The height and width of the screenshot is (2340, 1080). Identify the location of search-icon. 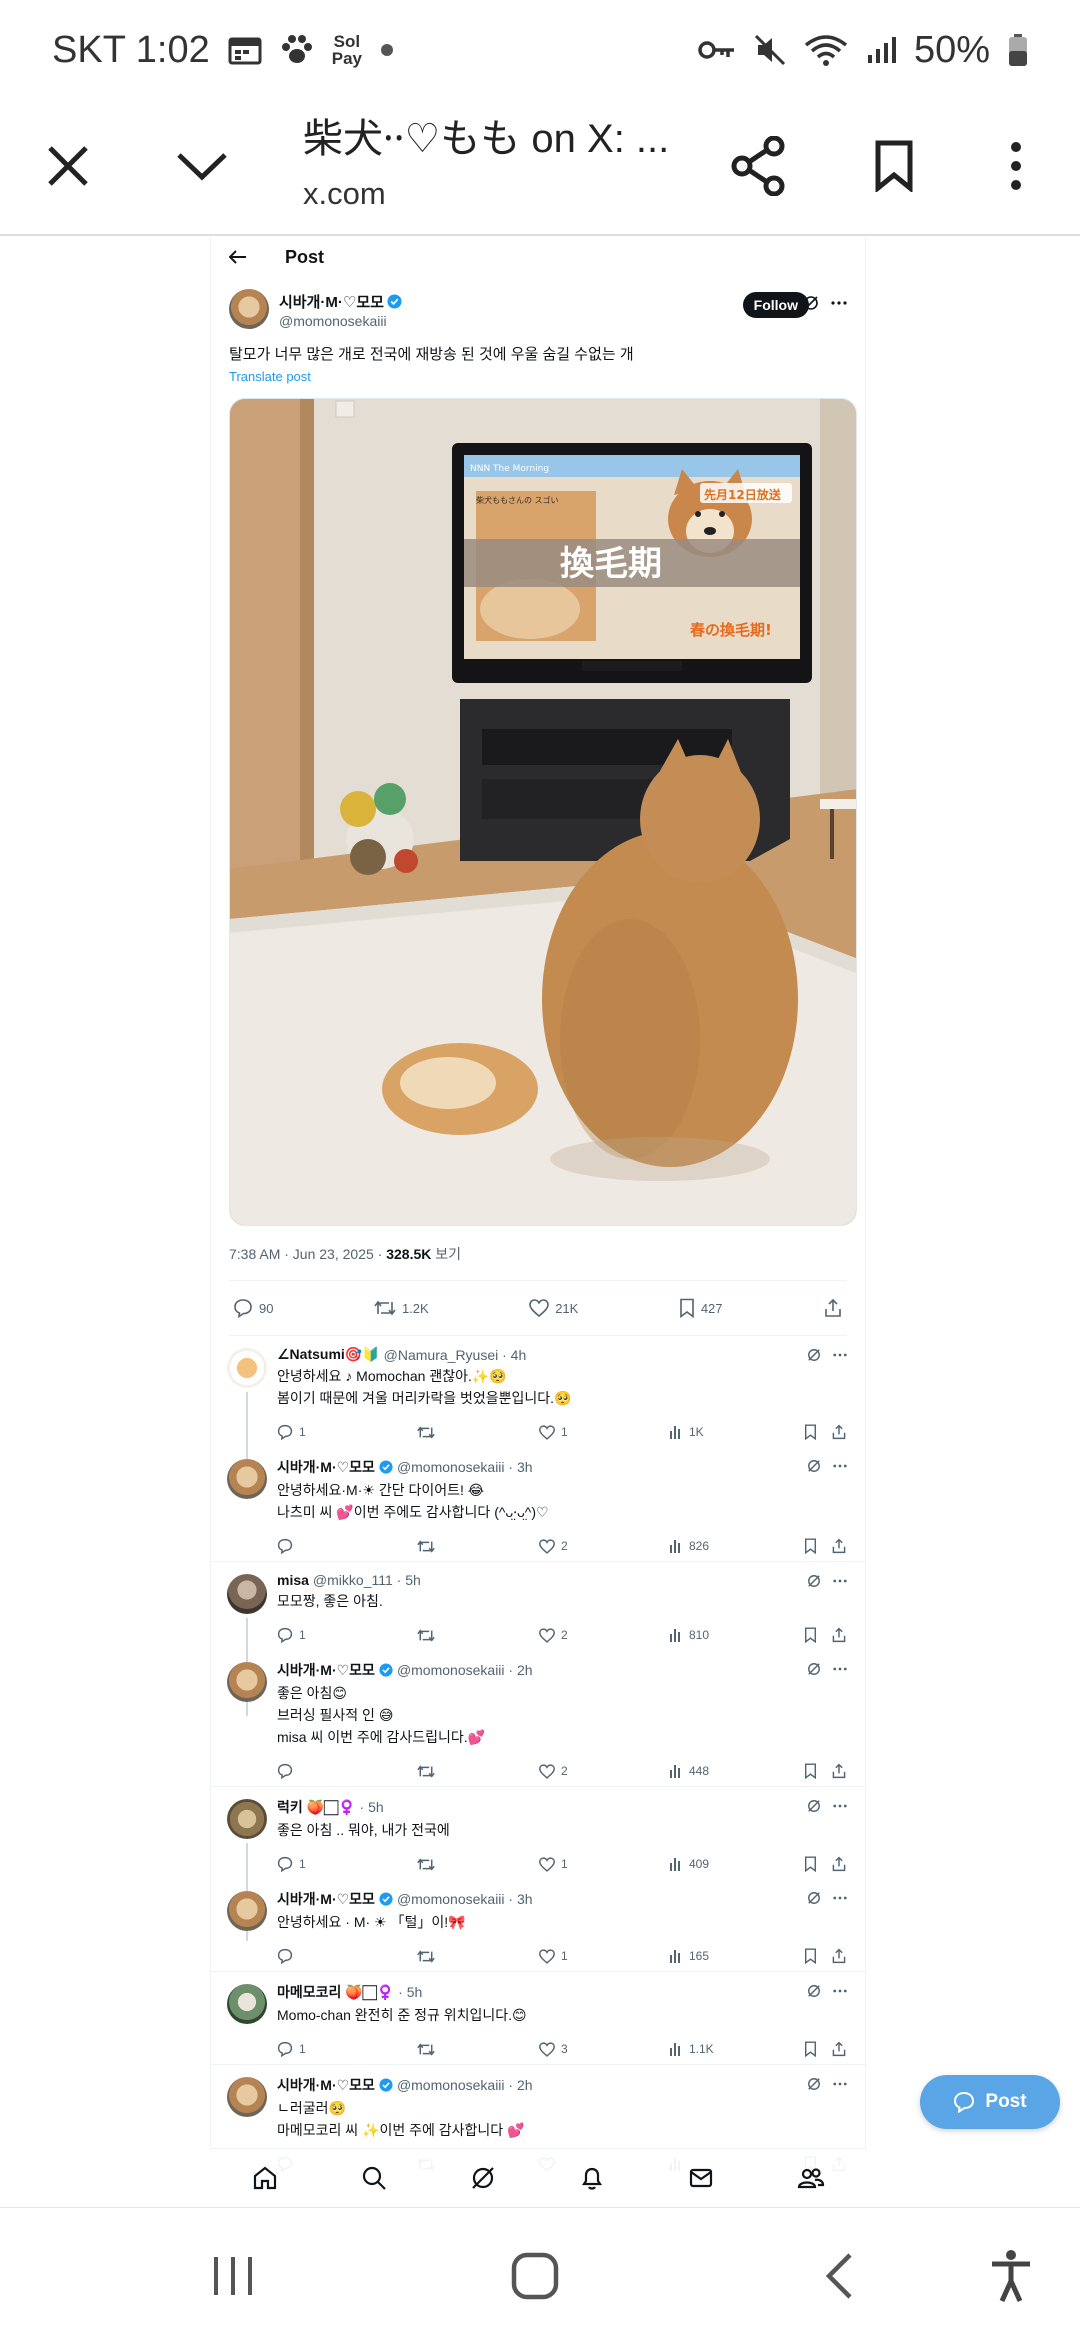
(374, 2178).